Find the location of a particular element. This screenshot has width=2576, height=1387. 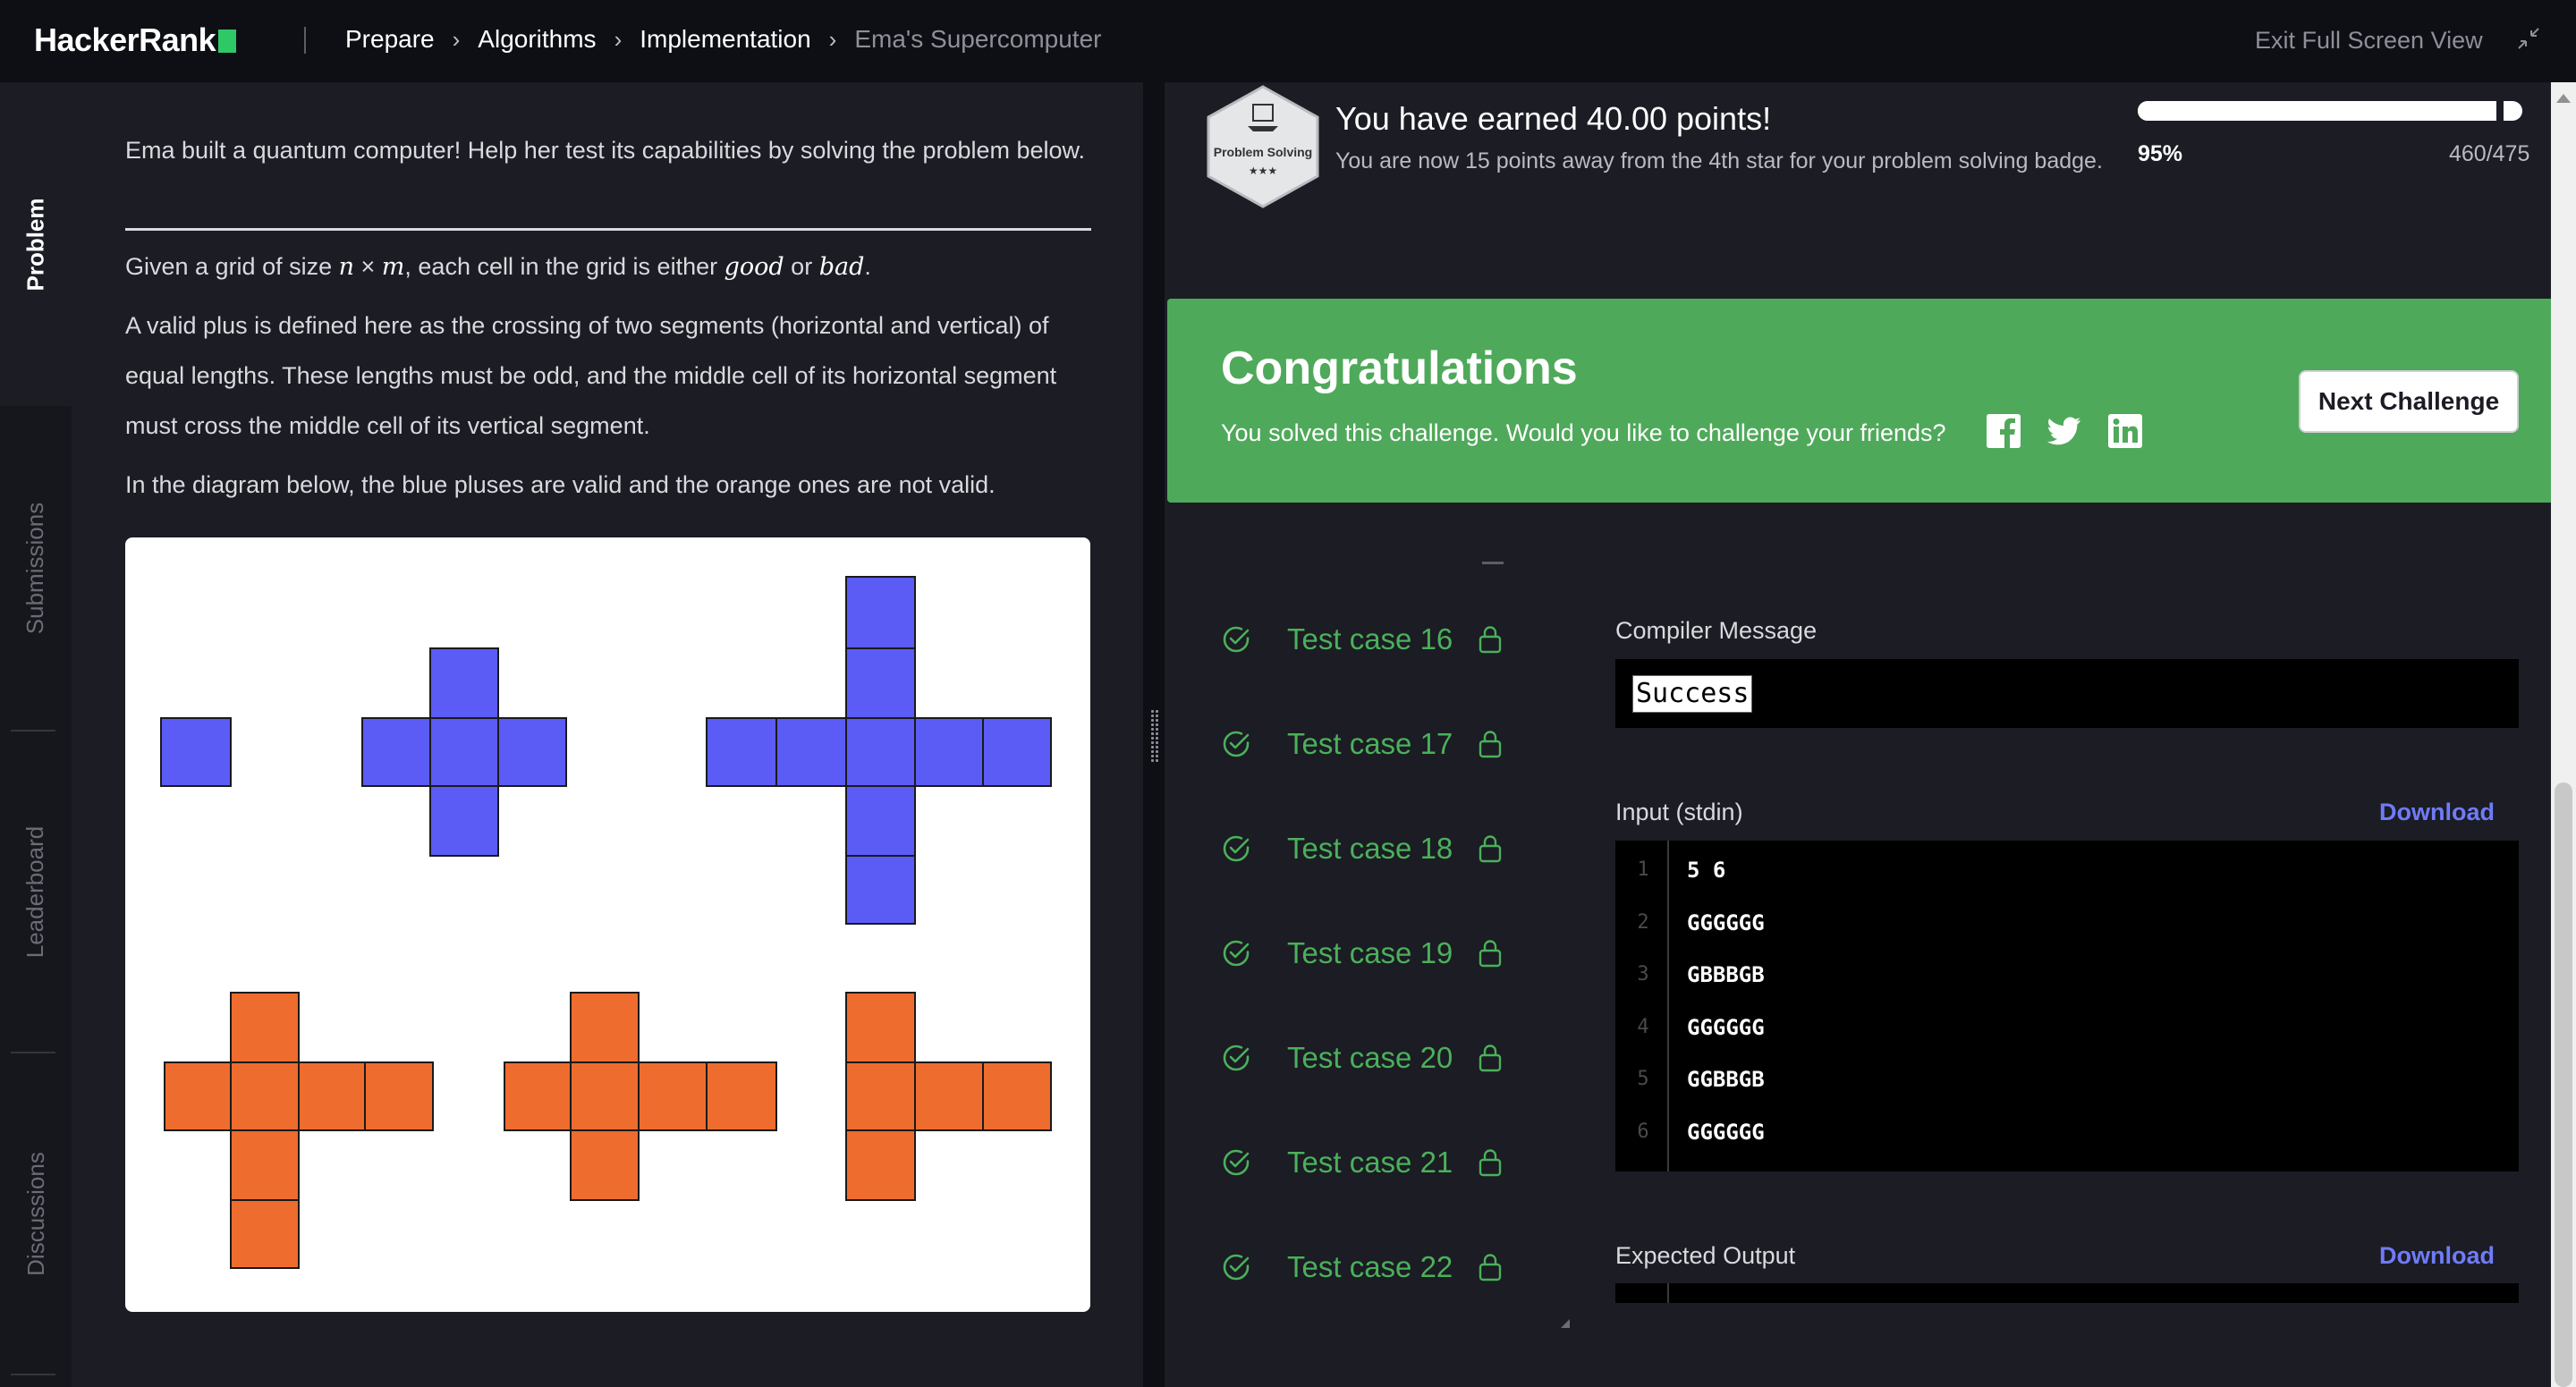

tab-submissions: Submissions is located at coordinates (36, 568).